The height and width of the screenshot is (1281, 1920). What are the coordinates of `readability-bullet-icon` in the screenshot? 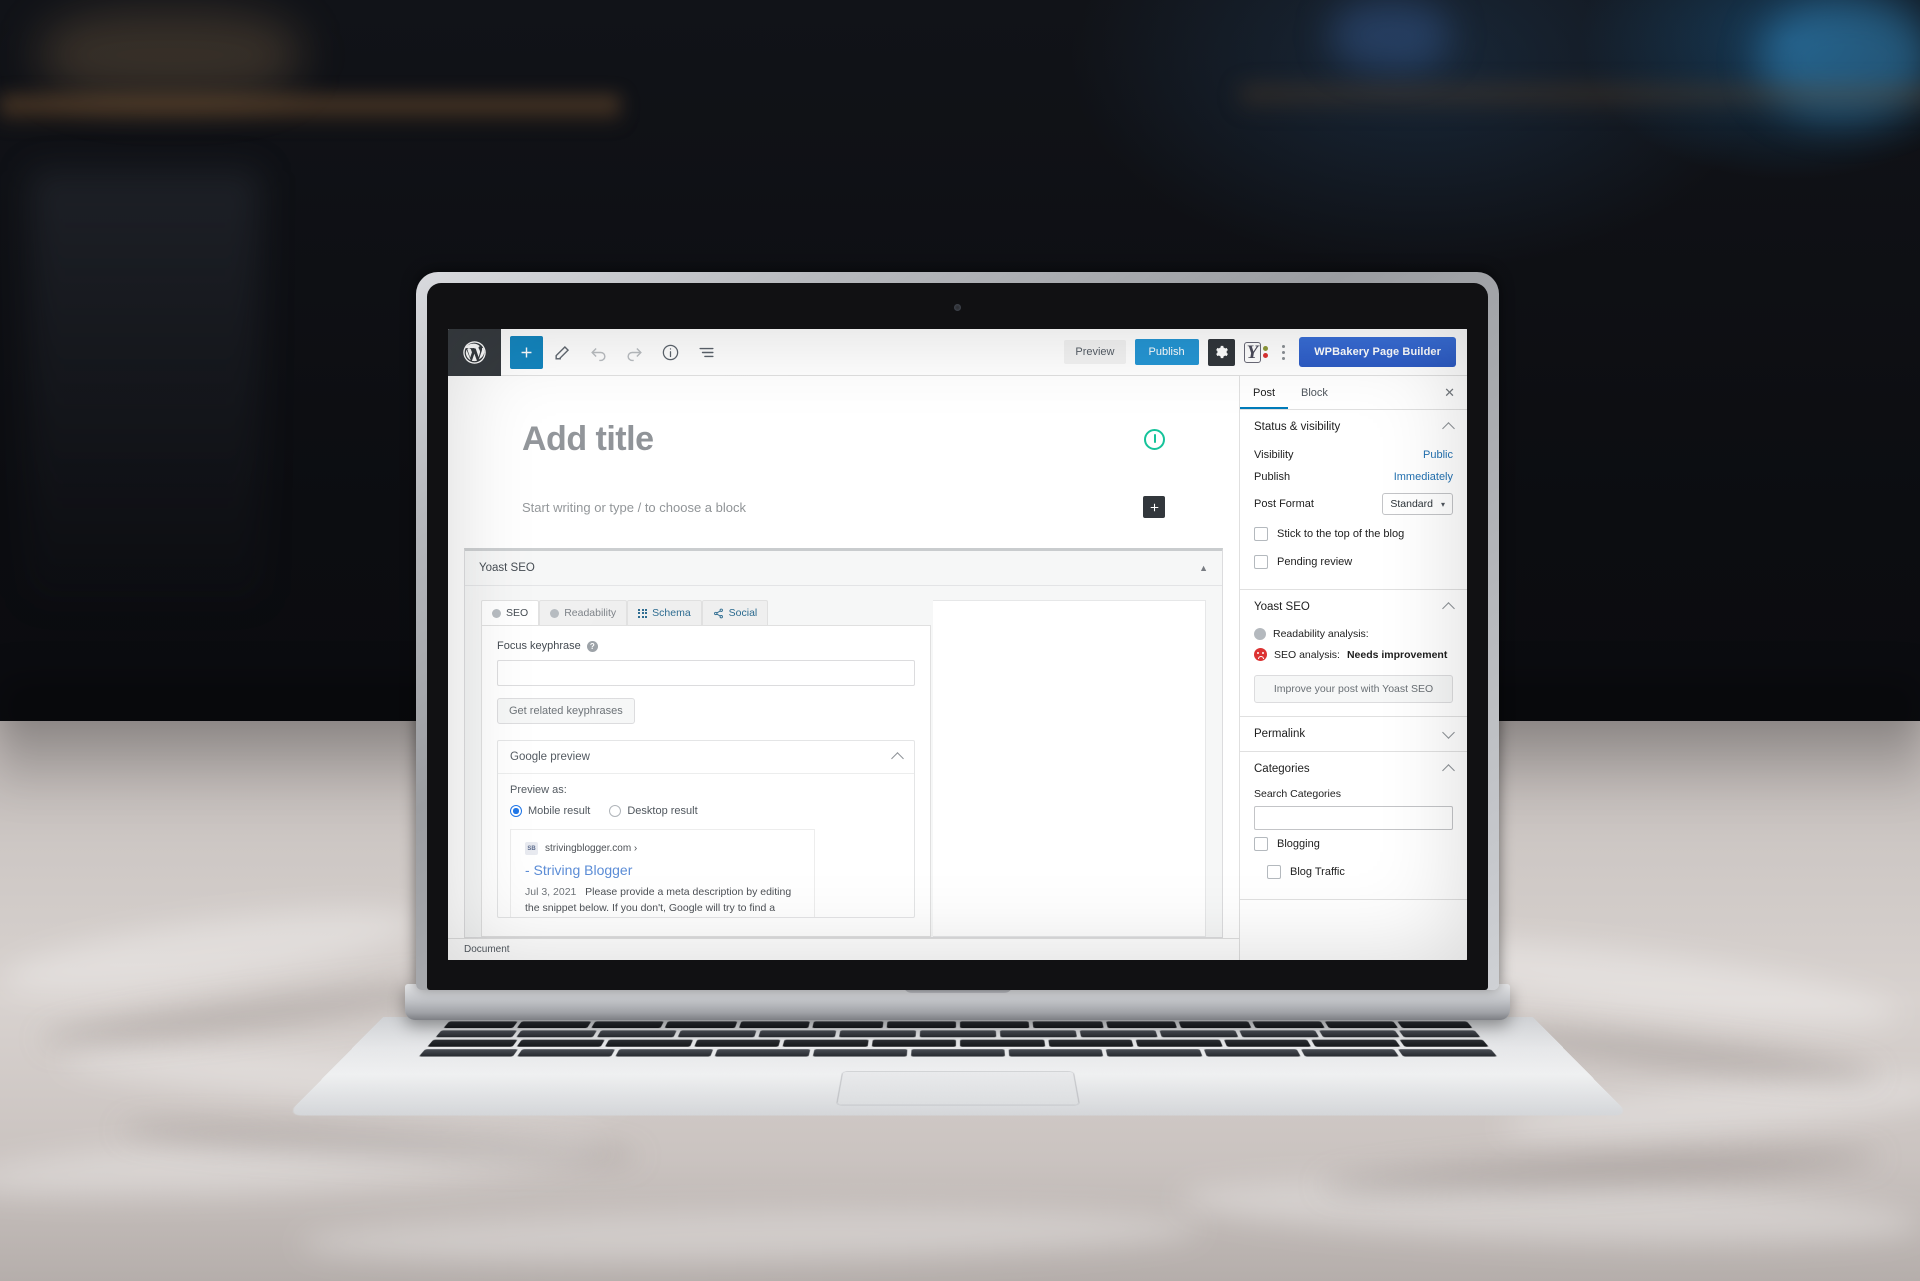 It's located at (555, 613).